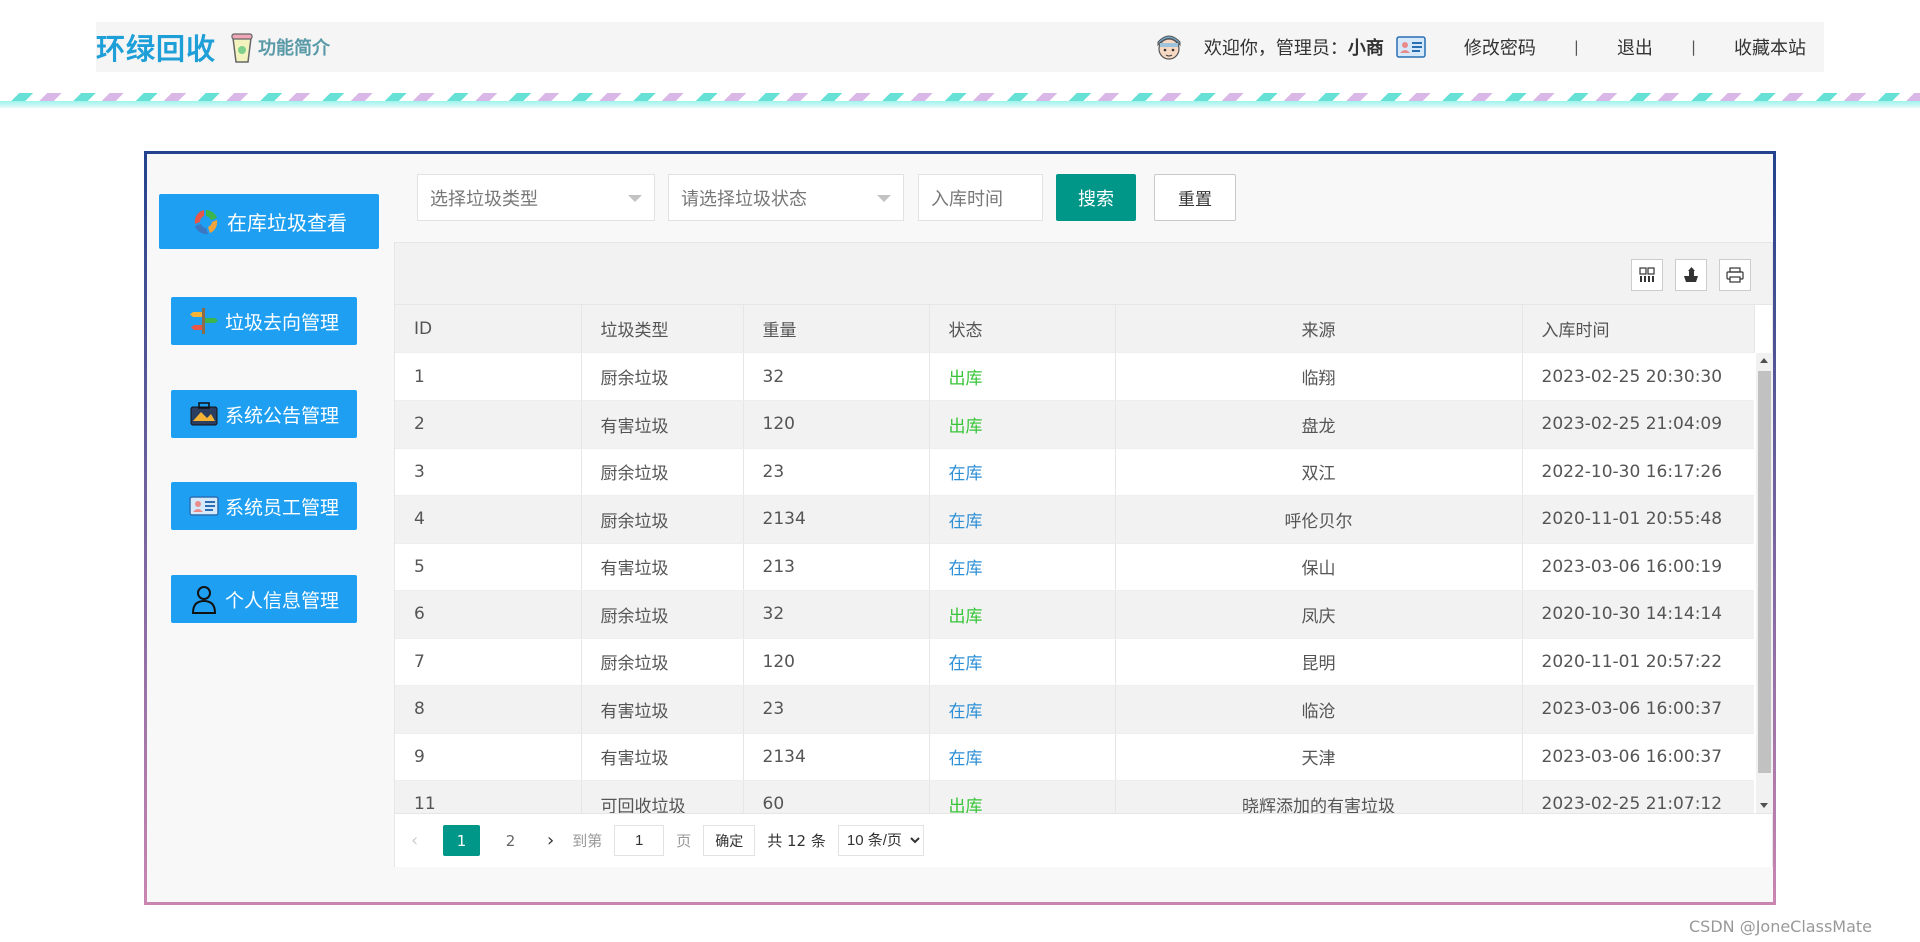 Image resolution: width=1920 pixels, height=942 pixels. What do you see at coordinates (421, 840) in the screenshot?
I see `chevron-left-icon: ‹` at bounding box center [421, 840].